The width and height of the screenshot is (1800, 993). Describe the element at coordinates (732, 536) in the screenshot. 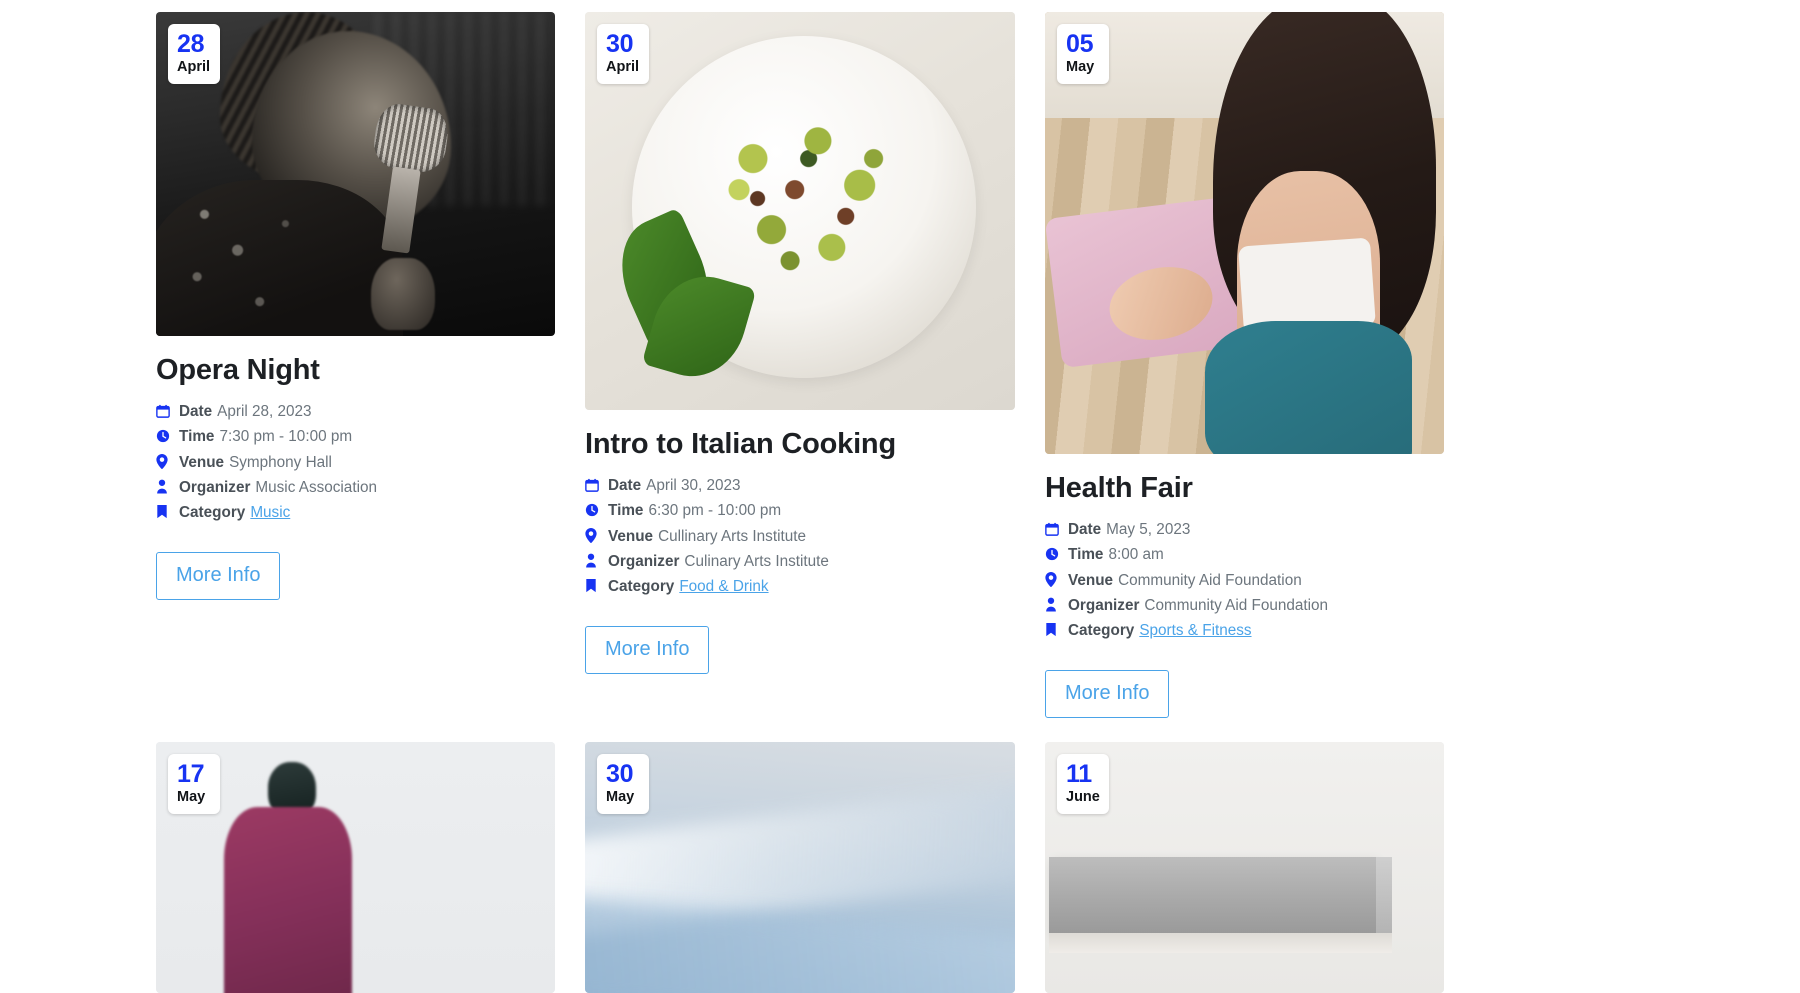

I see `meta-value-venue: Cullinary Arts Institute` at that location.